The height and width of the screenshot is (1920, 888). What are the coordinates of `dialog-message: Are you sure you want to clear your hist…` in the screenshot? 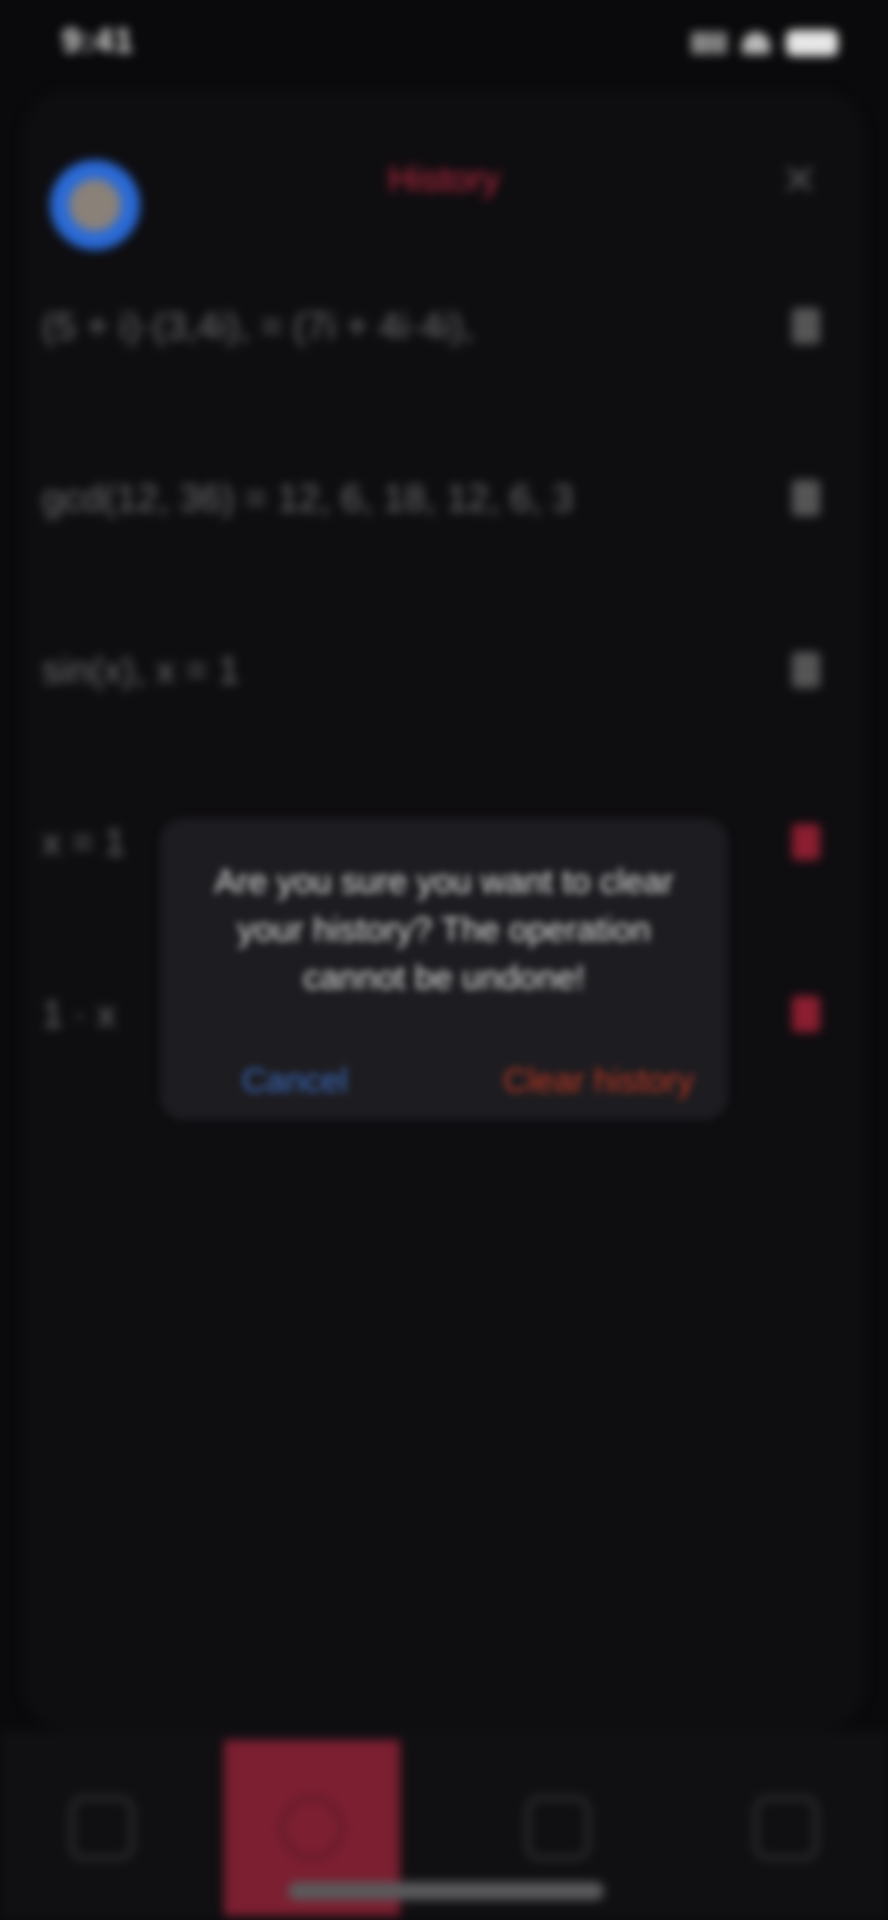 It's located at (444, 930).